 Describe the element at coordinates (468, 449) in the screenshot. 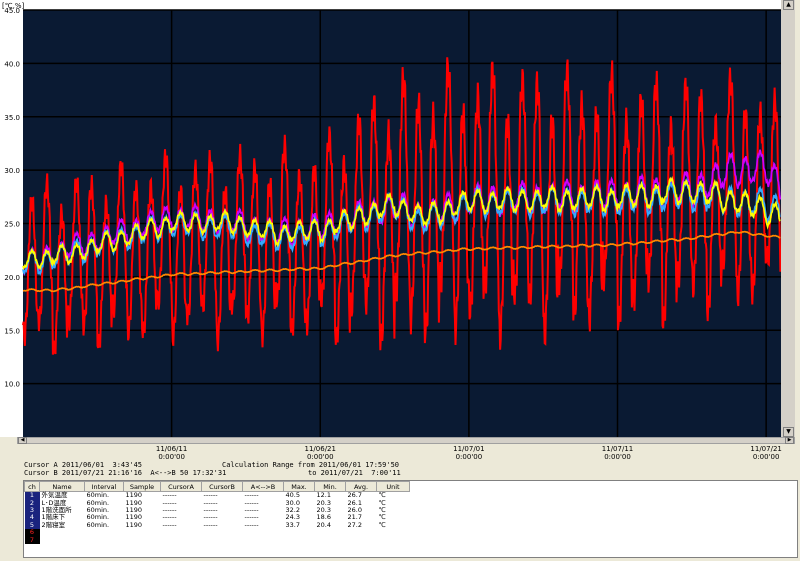

I see `x-tick-date: 11/07/01` at that location.